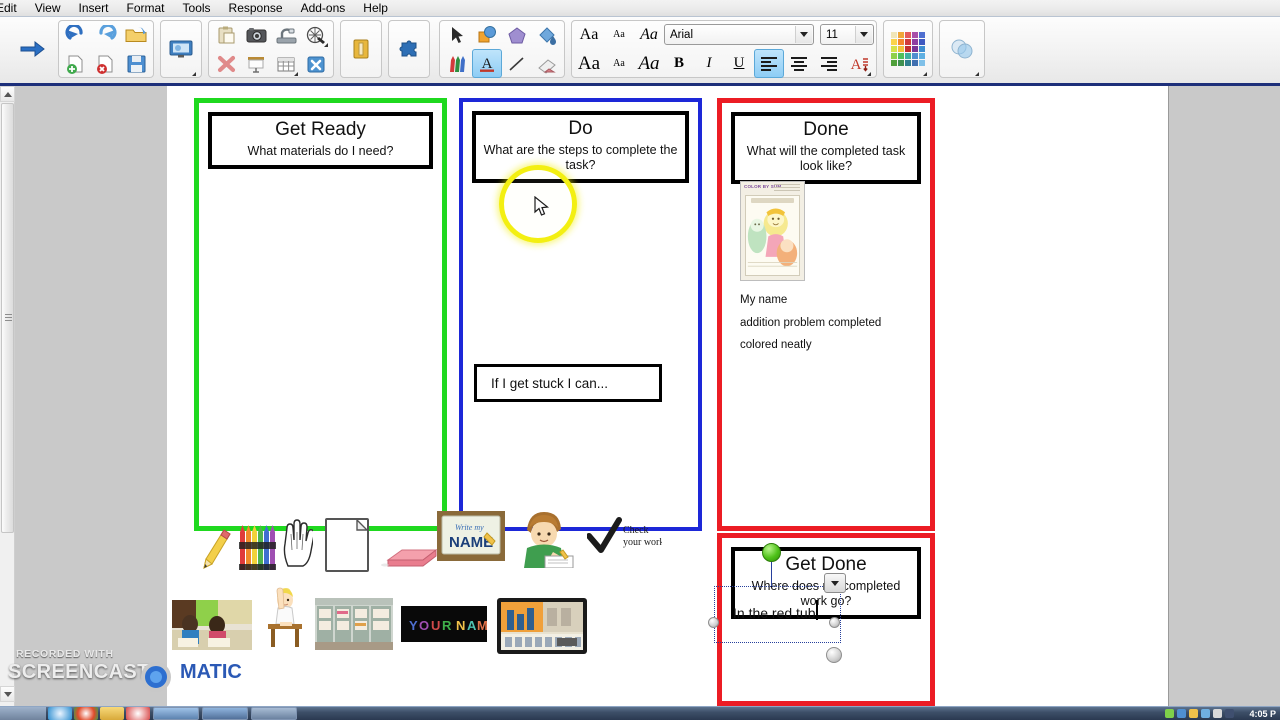 The image size is (1280, 720). Describe the element at coordinates (619, 63) in the screenshot. I see `decrease-font-2-icon: Aa` at that location.